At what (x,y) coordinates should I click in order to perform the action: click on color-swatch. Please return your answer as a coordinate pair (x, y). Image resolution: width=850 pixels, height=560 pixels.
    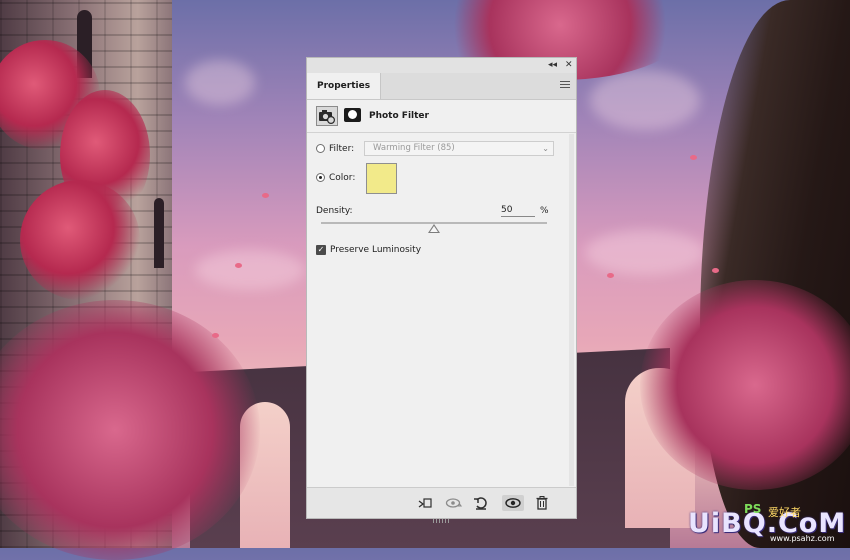
    Looking at the image, I should click on (381, 178).